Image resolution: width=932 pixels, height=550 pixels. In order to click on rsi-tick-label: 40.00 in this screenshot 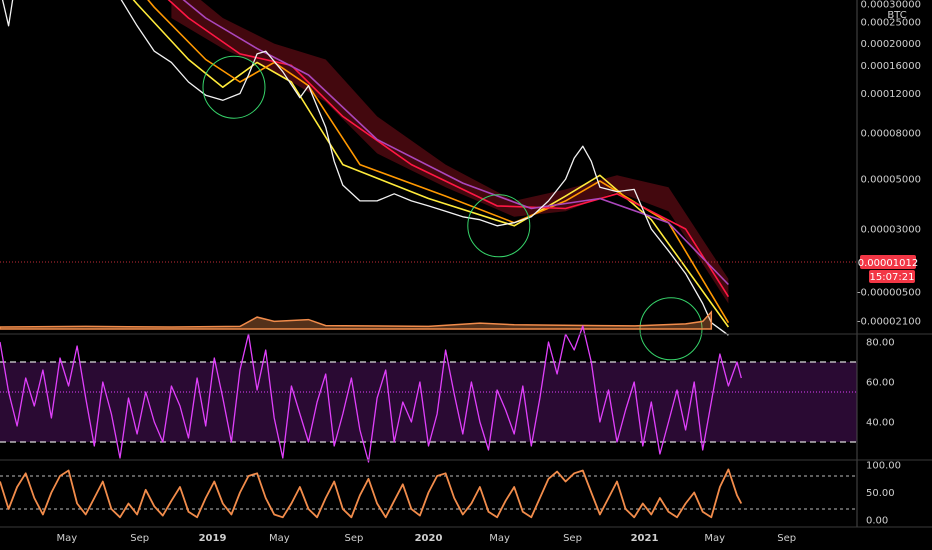, I will do `click(880, 423)`.